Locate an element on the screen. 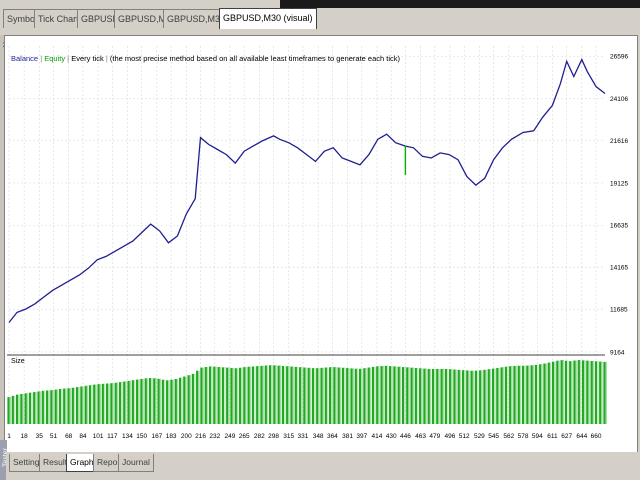 The height and width of the screenshot is (480, 640). x-tick-label: 644 is located at coordinates (581, 436).